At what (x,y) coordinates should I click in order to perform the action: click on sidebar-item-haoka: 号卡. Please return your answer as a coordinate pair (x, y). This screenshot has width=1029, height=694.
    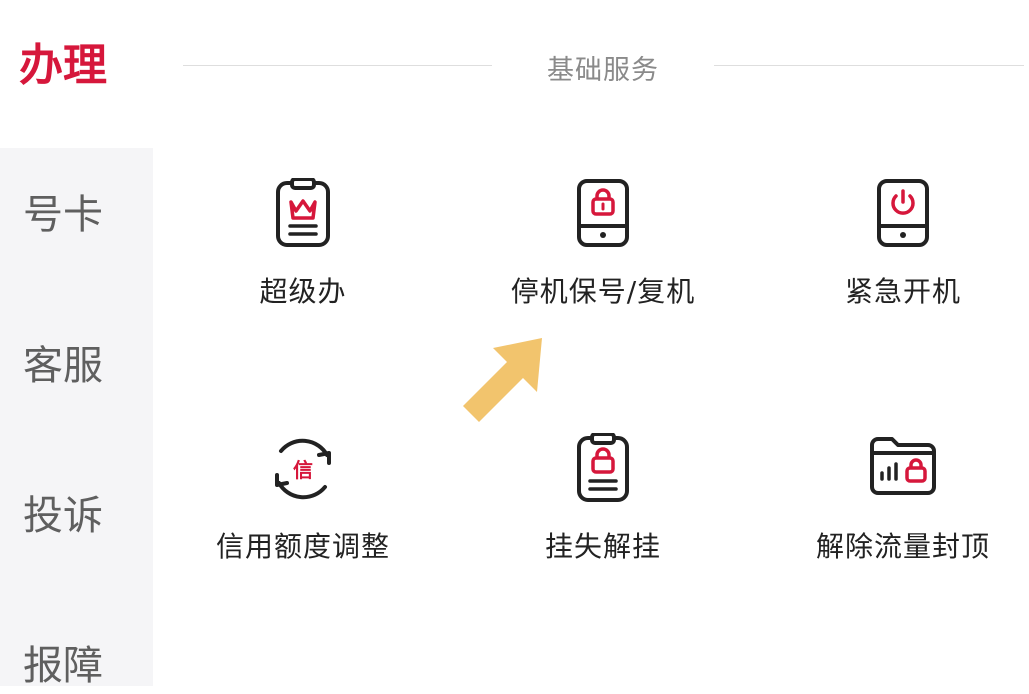
    Looking at the image, I should click on (63, 215).